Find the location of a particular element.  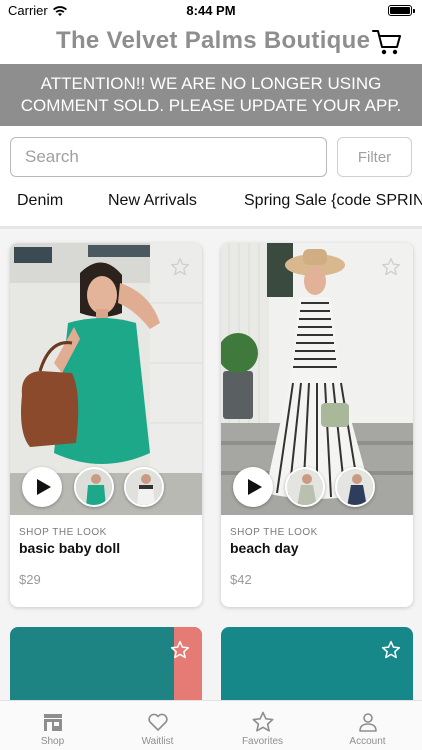

battery-icon is located at coordinates (401, 10).